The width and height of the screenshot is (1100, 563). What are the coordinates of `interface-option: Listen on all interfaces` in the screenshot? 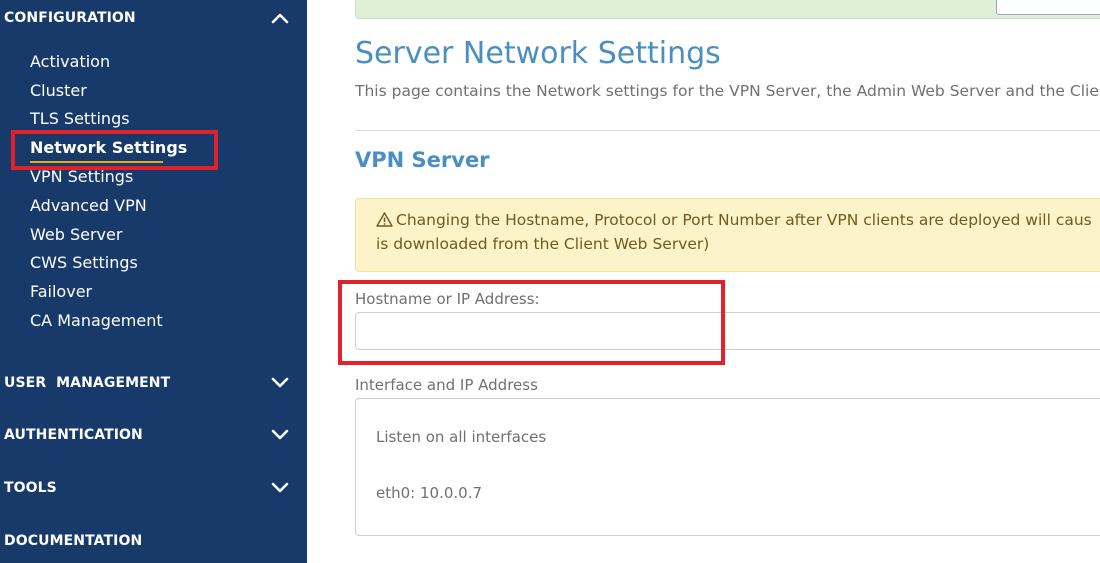 It's located at (461, 437).